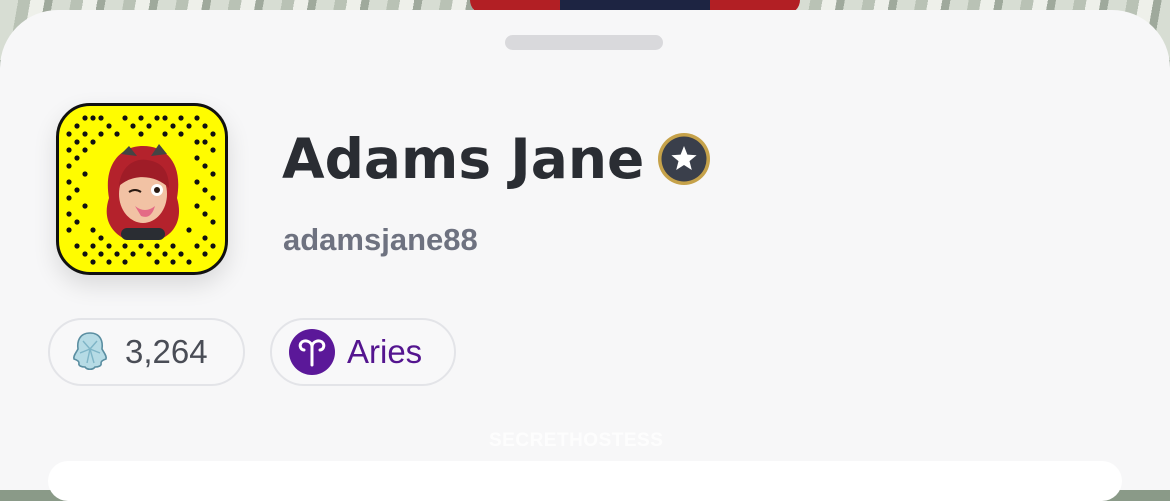 The height and width of the screenshot is (501, 1170). I want to click on title-row: Adams Jane, so click(496, 159).